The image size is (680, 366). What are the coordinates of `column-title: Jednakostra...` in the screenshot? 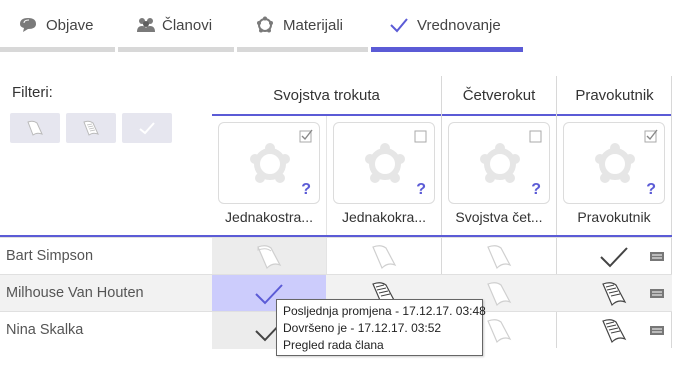 It's located at (269, 217).